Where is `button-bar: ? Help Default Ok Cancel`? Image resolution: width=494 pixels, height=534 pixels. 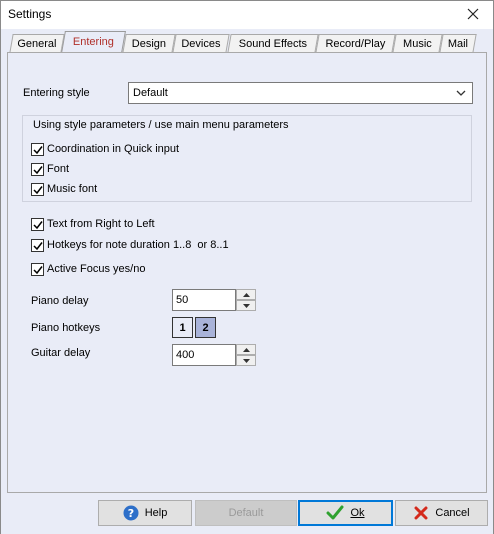 button-bar: ? Help Default Ok Cancel is located at coordinates (247, 514).